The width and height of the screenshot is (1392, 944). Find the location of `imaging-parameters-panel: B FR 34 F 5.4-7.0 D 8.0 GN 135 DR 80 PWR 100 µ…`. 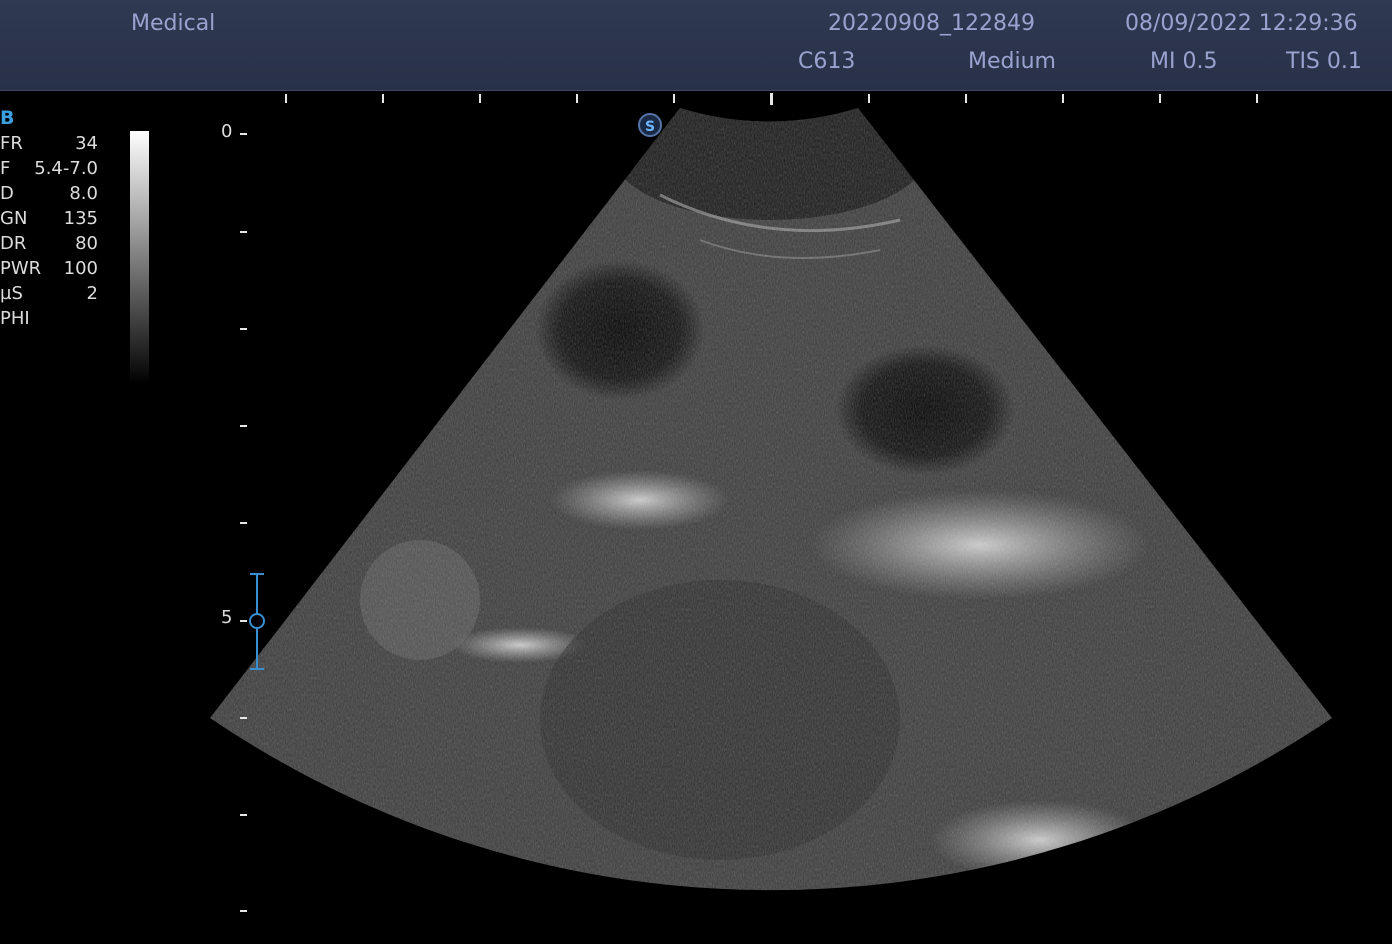

imaging-parameters-panel: B FR 34 F 5.4-7.0 D 8.0 GN 135 DR 80 PWR 100 µ… is located at coordinates (55, 218).